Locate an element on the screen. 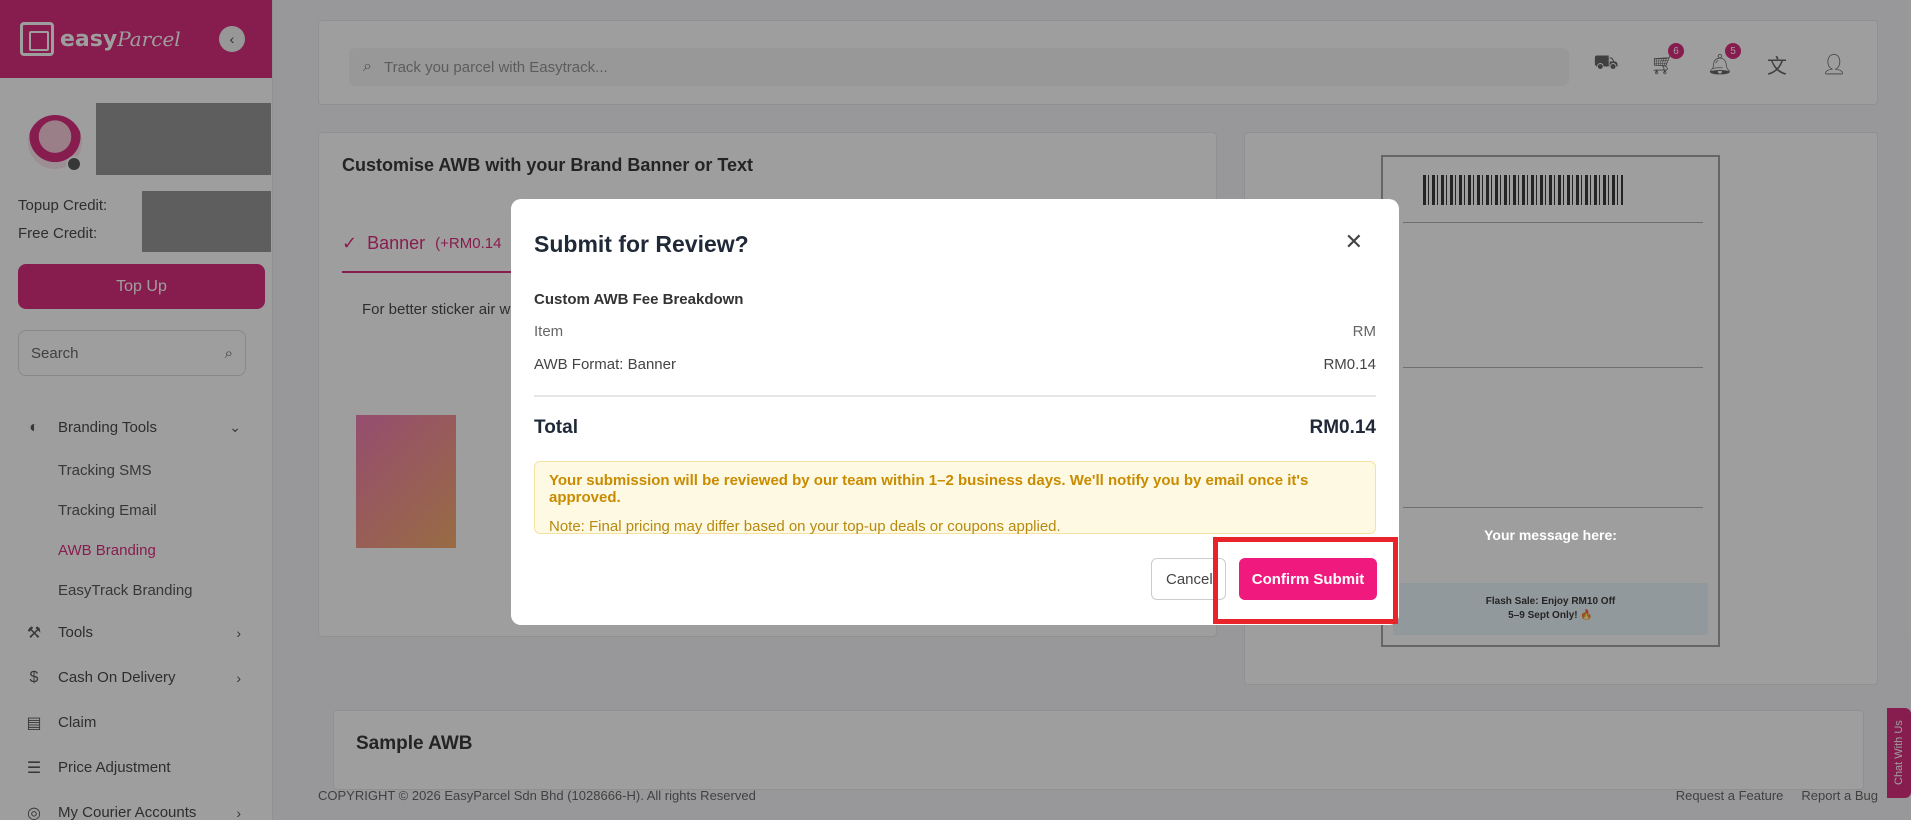 The width and height of the screenshot is (1911, 820). total-value: RM0.14 is located at coordinates (1342, 427).